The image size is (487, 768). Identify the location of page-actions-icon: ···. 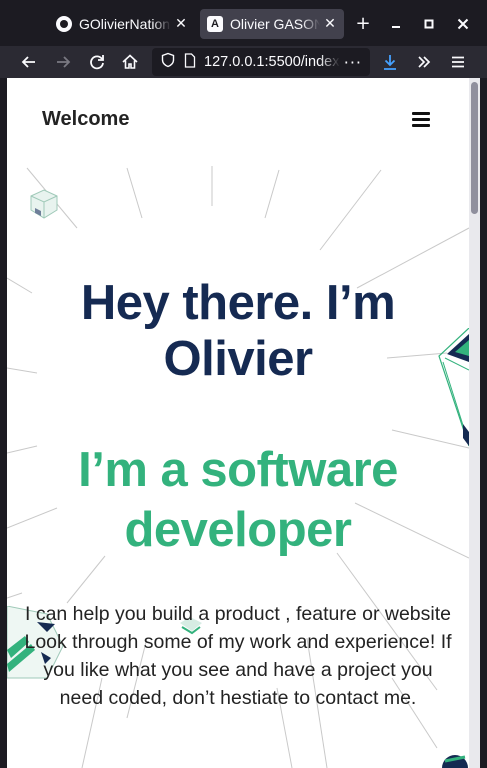
(353, 62).